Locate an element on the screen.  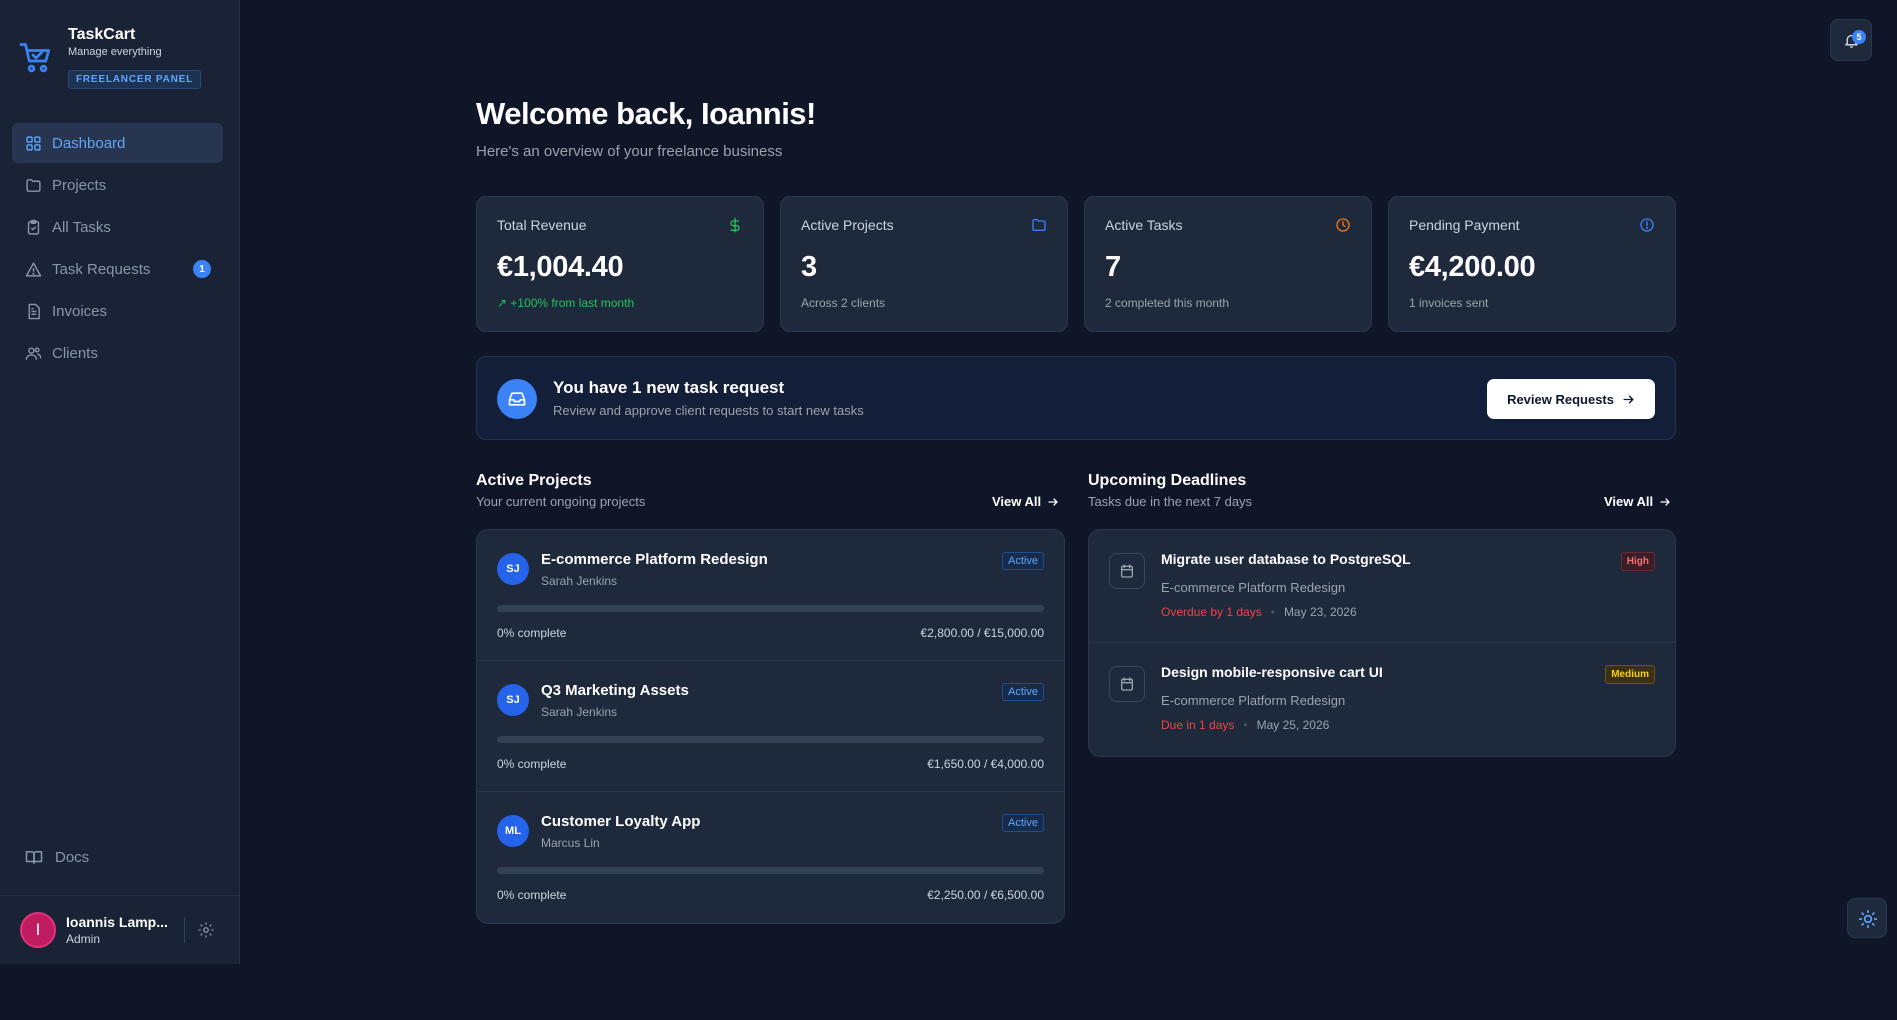
project-name: Q3 Marketing Assets is located at coordinates (615, 690).